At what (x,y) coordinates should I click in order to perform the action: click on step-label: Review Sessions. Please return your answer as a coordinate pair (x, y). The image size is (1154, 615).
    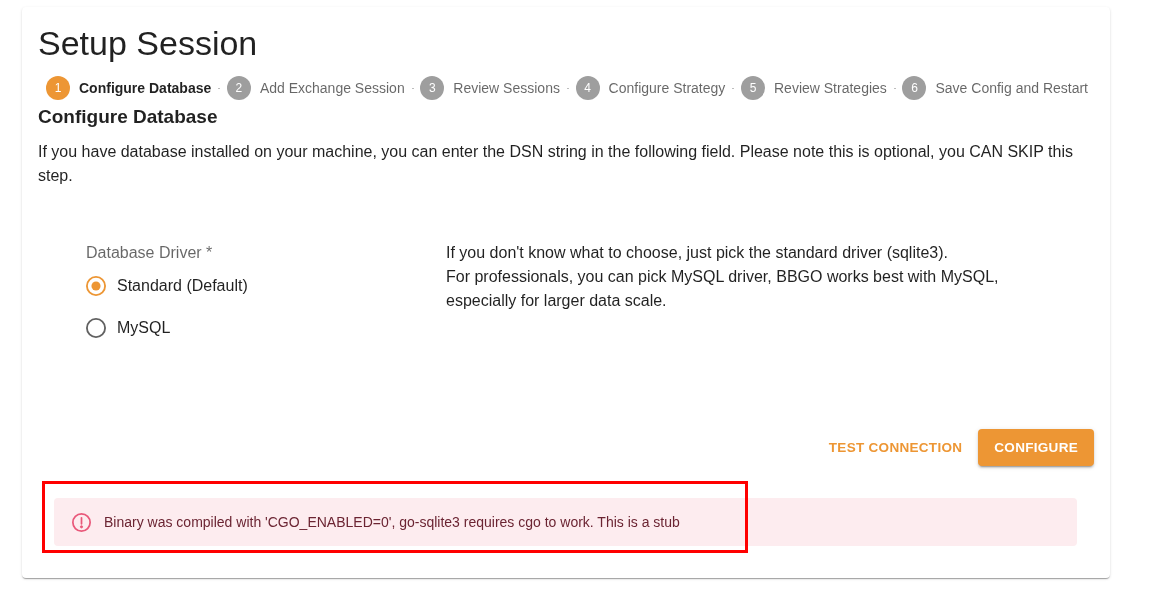
    Looking at the image, I should click on (506, 88).